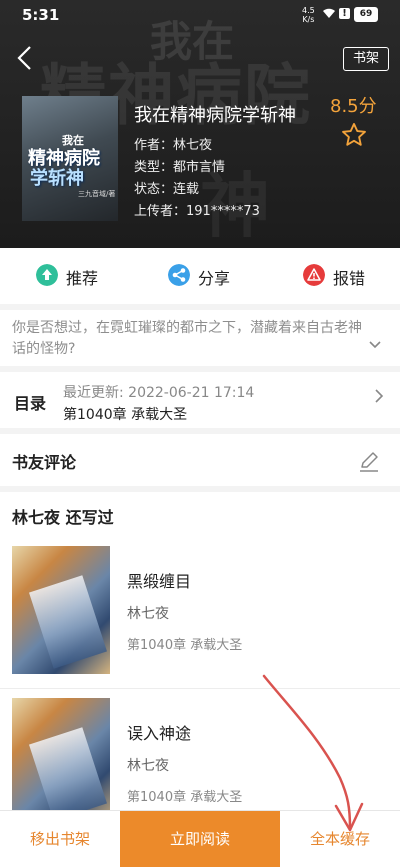 Image resolution: width=400 pixels, height=867 pixels. What do you see at coordinates (44, 462) in the screenshot?
I see `comments-label: 书友评论` at bounding box center [44, 462].